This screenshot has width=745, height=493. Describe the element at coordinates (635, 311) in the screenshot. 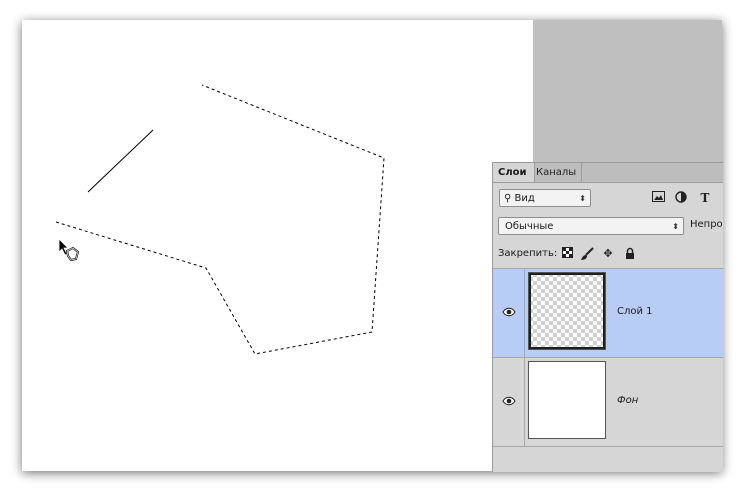

I see `layer-name: Слой 1` at that location.